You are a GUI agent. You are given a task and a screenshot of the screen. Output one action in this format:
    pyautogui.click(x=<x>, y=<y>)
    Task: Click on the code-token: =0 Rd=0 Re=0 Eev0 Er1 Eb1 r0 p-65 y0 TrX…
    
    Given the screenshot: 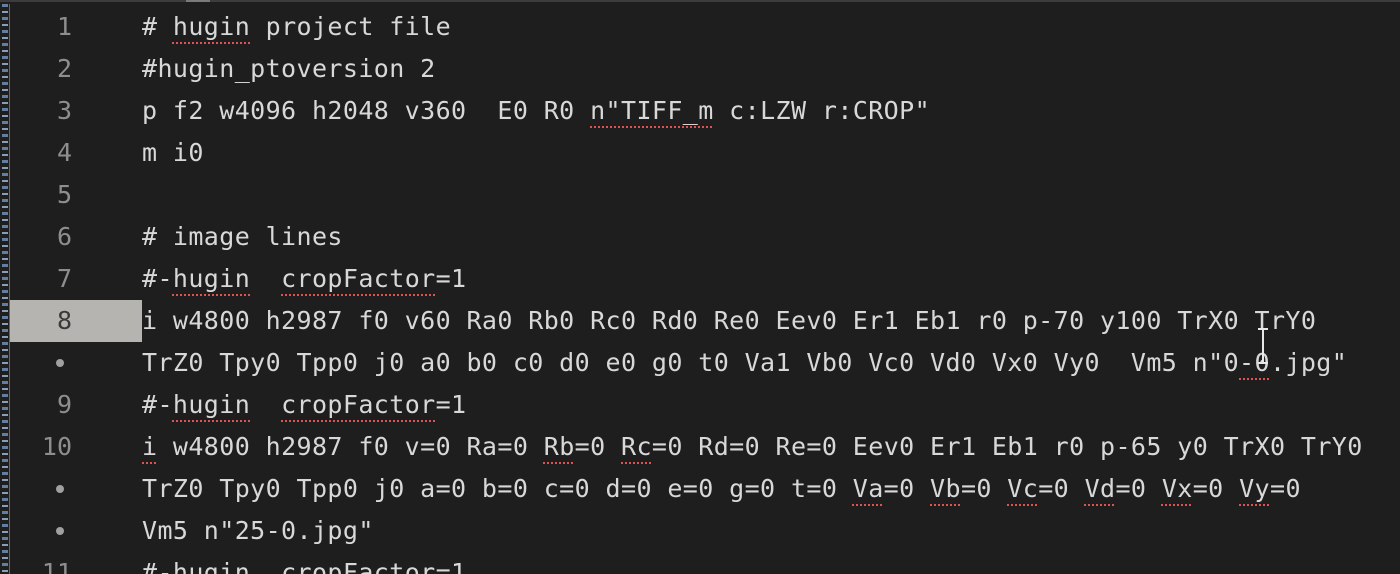 What is the action you would take?
    pyautogui.click(x=1007, y=446)
    